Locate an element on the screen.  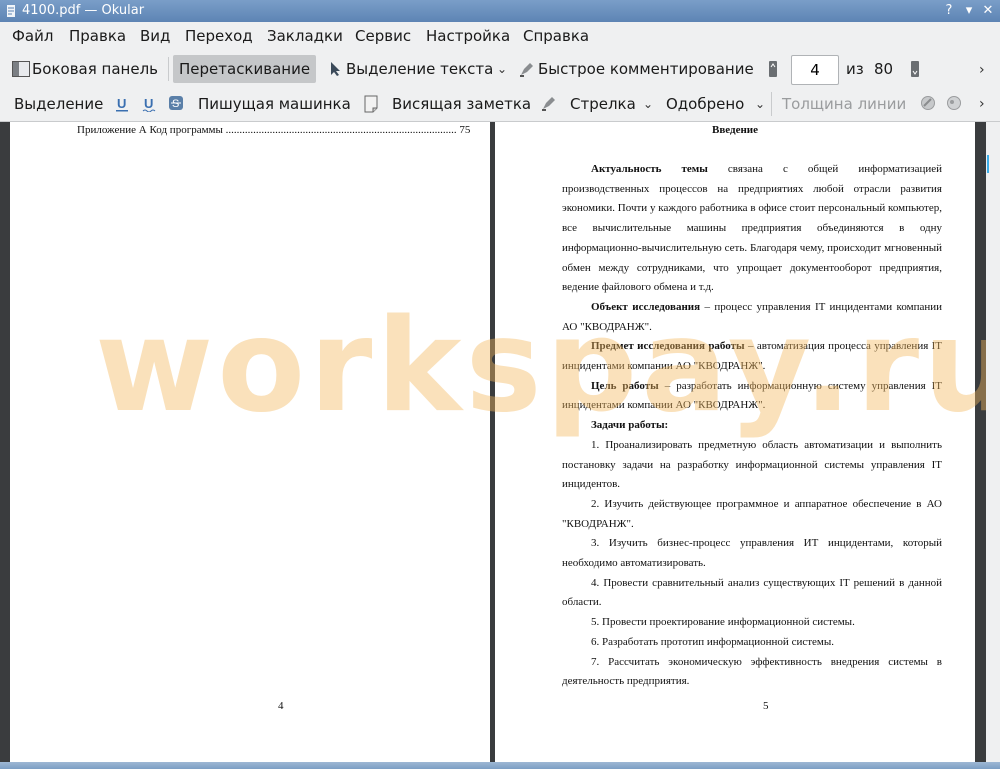
menu-edit: Правка is located at coordinates (97, 36).